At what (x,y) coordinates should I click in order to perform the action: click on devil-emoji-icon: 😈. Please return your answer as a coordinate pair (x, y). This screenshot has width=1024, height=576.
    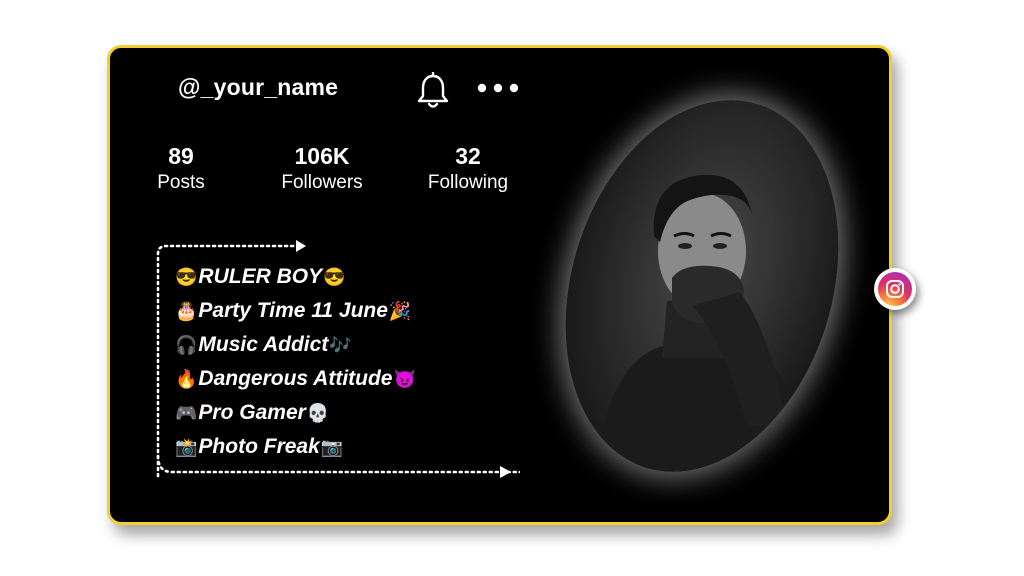
    Looking at the image, I should click on (404, 379).